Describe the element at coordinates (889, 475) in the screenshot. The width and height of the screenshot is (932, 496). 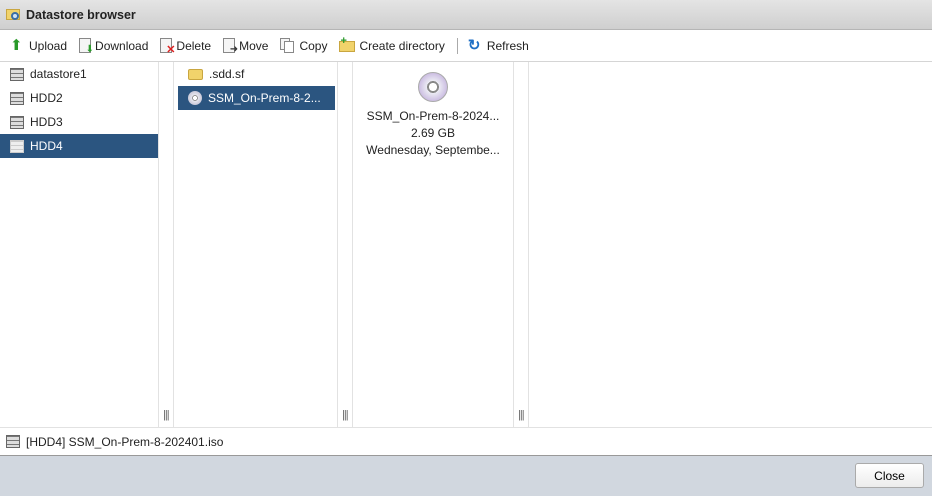
I see `close-button: Close` at that location.